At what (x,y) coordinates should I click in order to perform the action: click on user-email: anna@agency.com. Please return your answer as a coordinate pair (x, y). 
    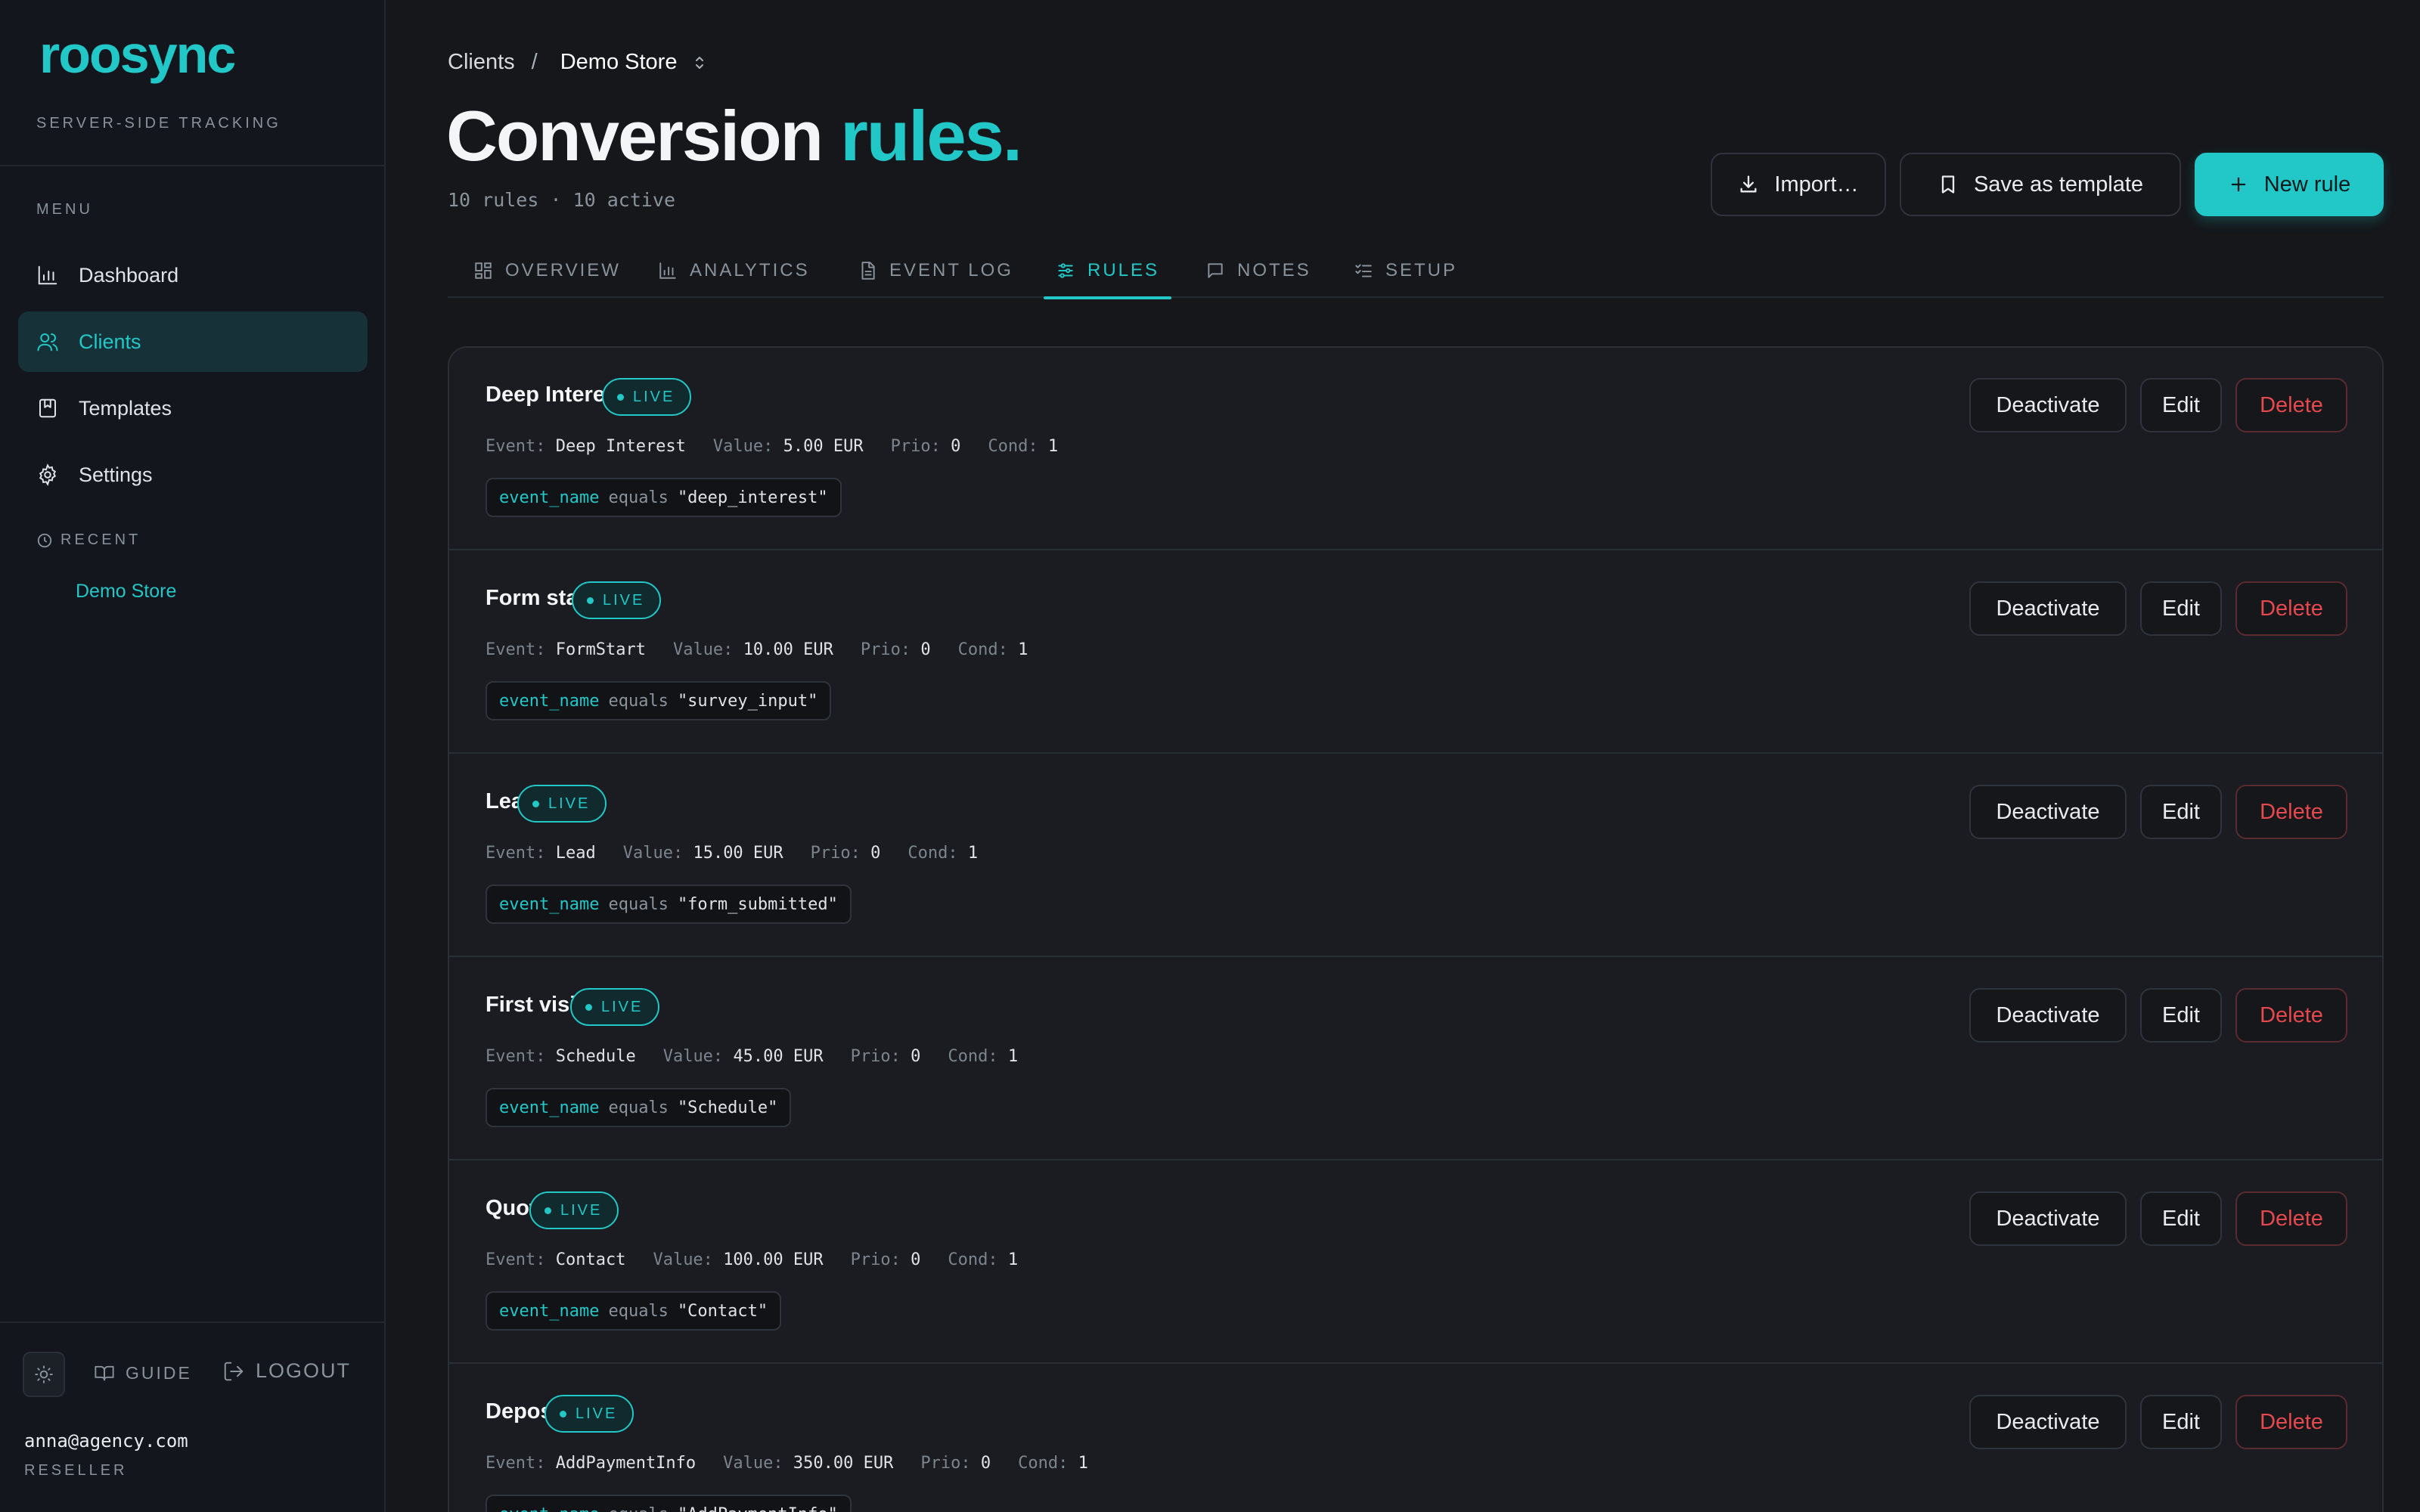
    Looking at the image, I should click on (106, 1441).